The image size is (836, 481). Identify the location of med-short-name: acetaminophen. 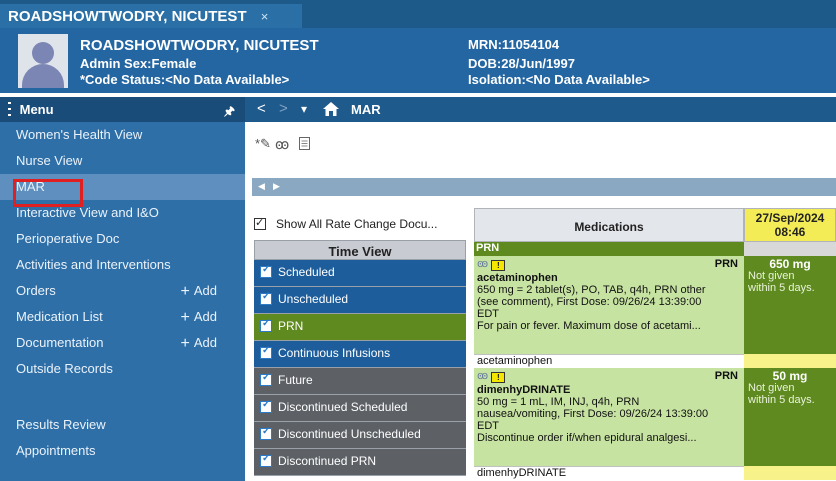
(609, 361).